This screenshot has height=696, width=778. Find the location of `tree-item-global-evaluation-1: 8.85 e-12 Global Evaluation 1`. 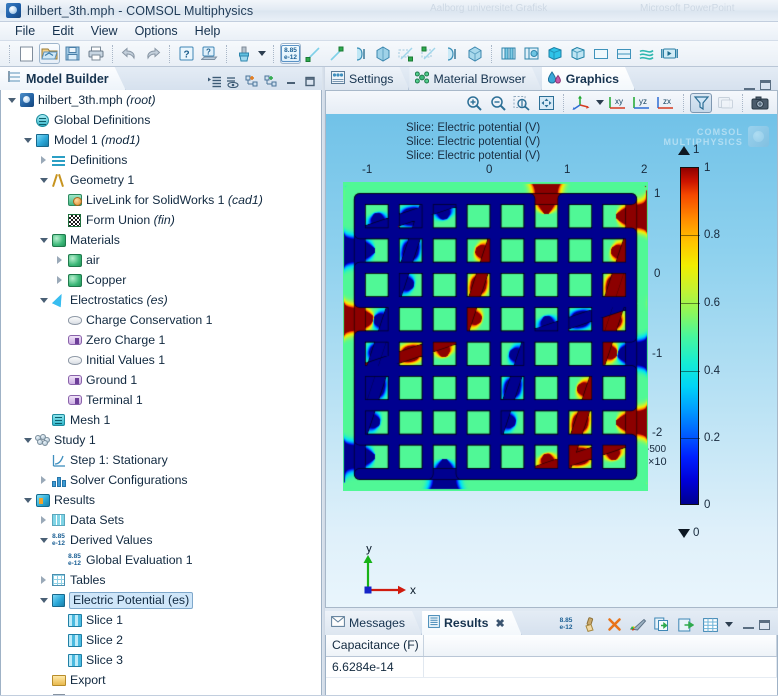

tree-item-global-evaluation-1: 8.85 e-12 Global Evaluation 1 is located at coordinates (161, 560).